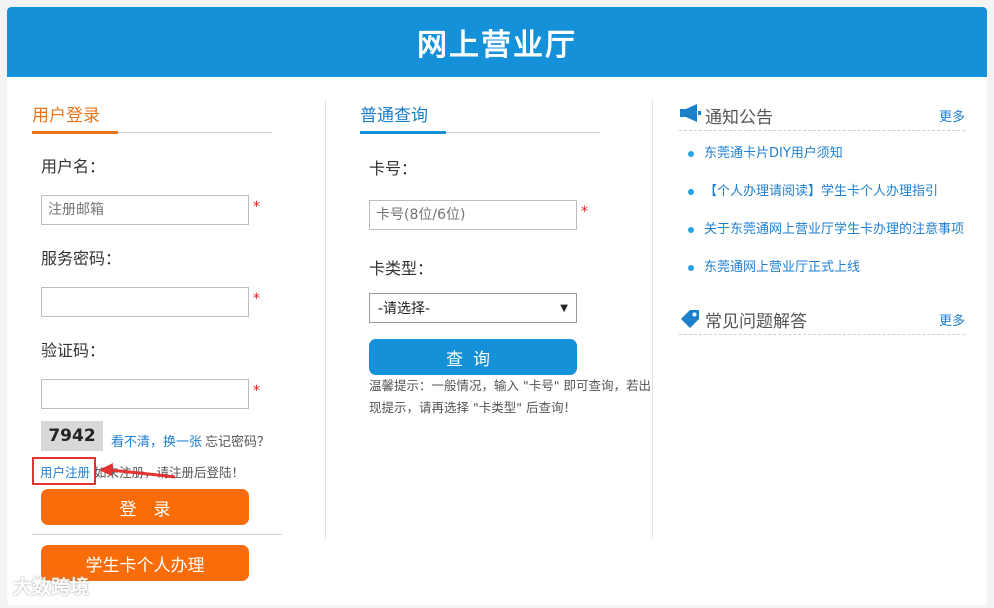 This screenshot has height=608, width=994. Describe the element at coordinates (156, 440) in the screenshot. I see `refresh-captcha-link: 看不清，换一张` at that location.